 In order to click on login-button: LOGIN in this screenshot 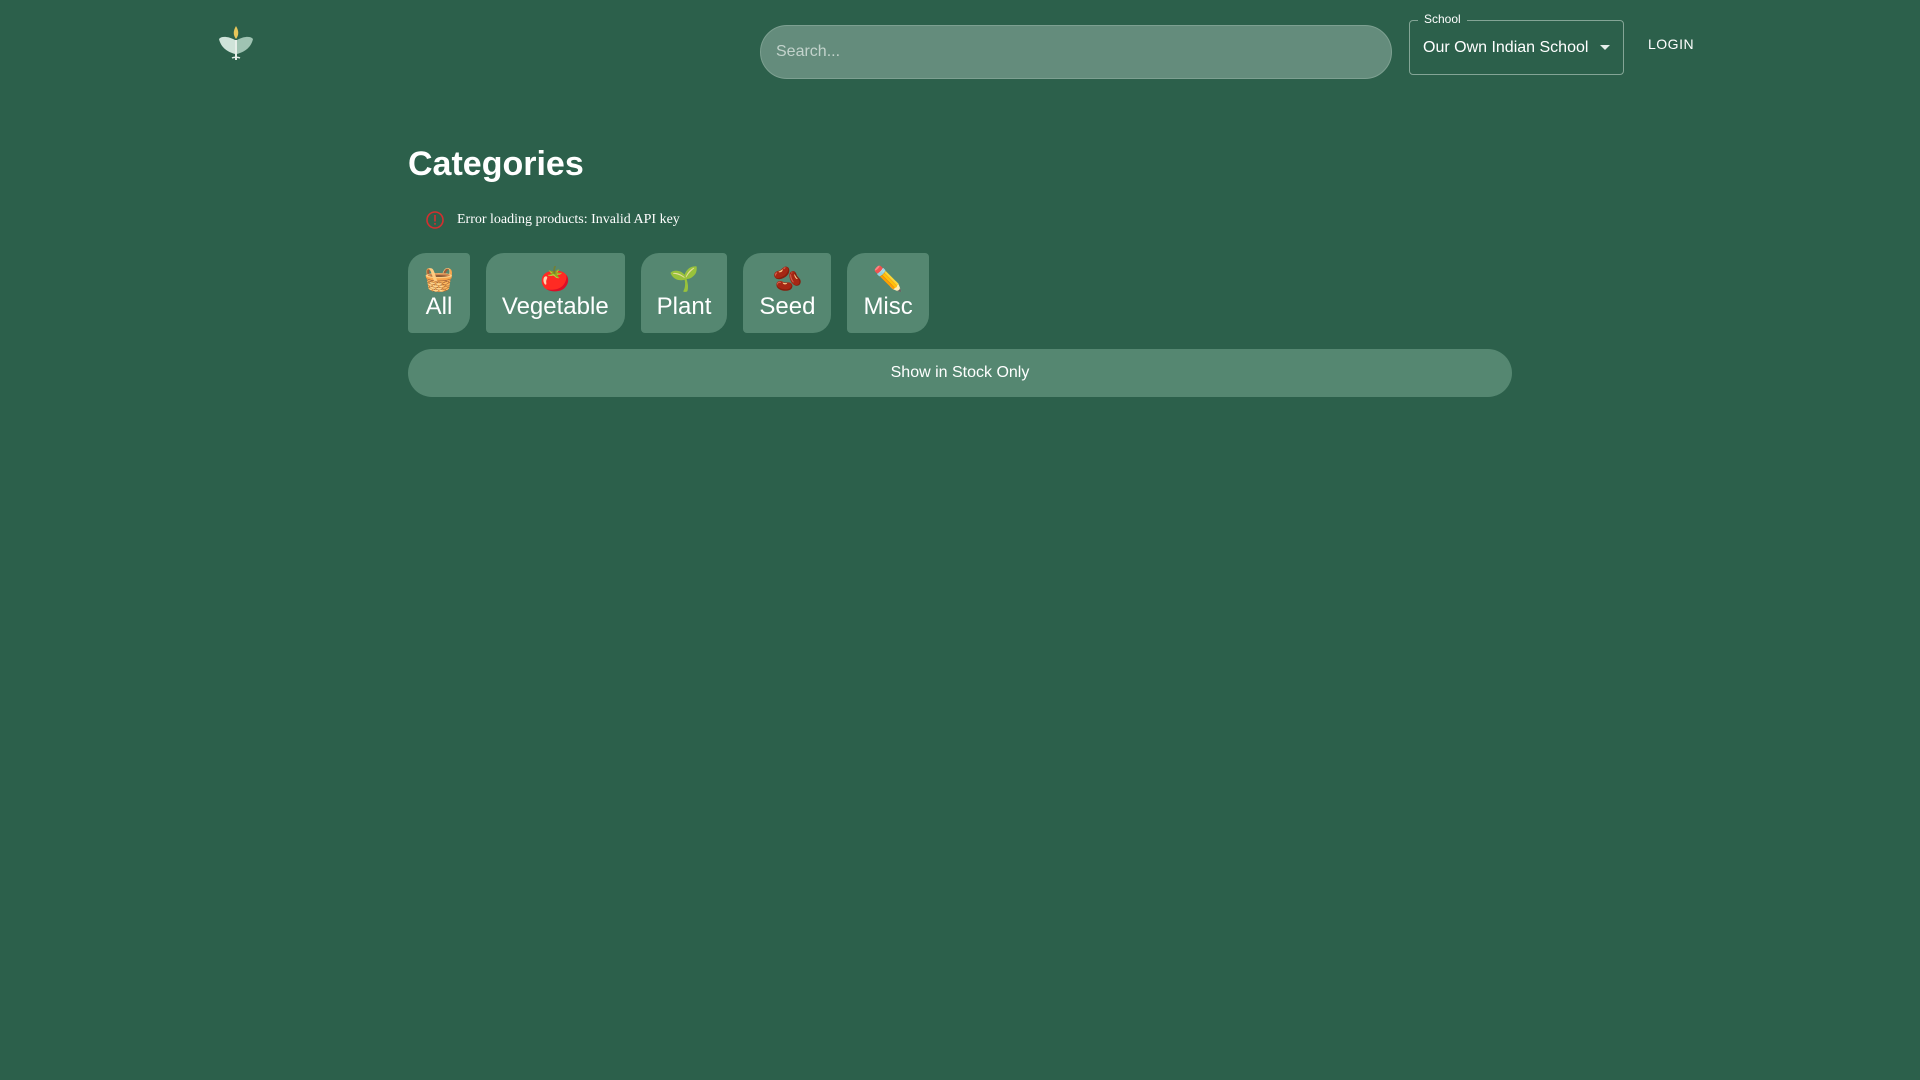, I will do `click(1671, 44)`.